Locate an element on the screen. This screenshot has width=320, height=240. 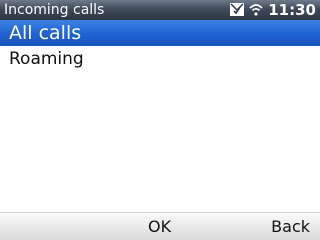
list-item-label: All calls is located at coordinates (45, 33).